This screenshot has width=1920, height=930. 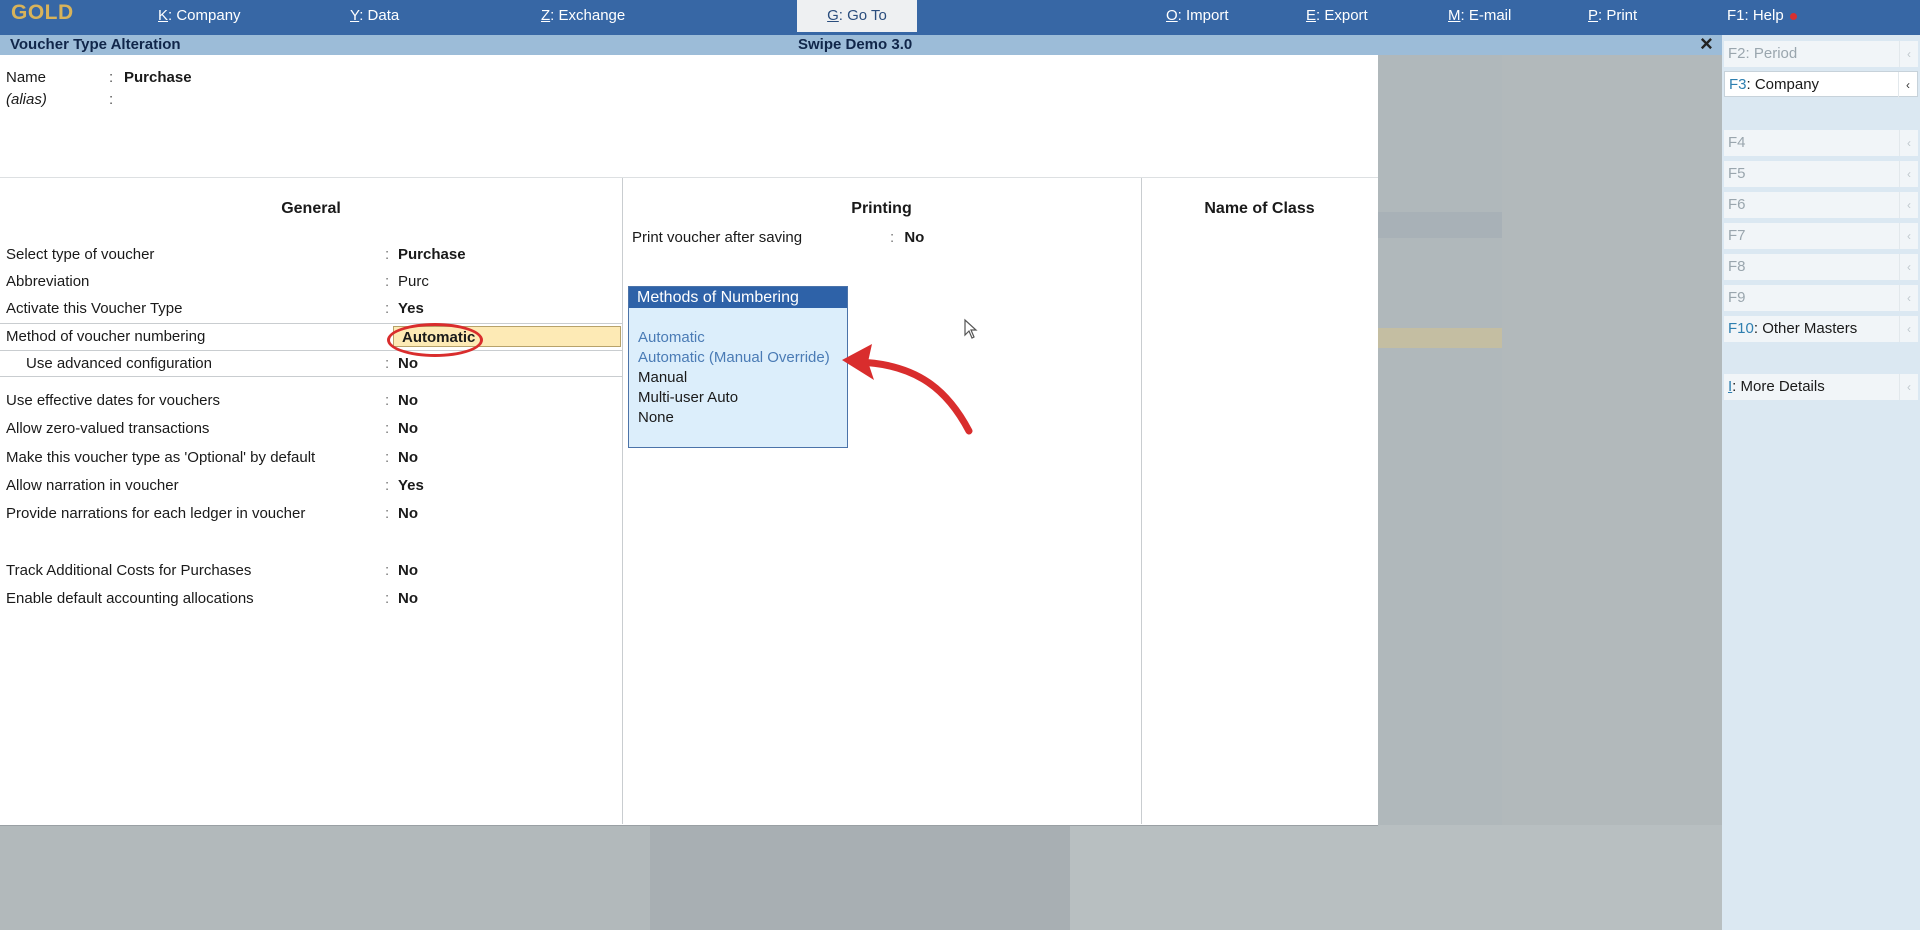 I want to click on row-divider, so click(x=311, y=376).